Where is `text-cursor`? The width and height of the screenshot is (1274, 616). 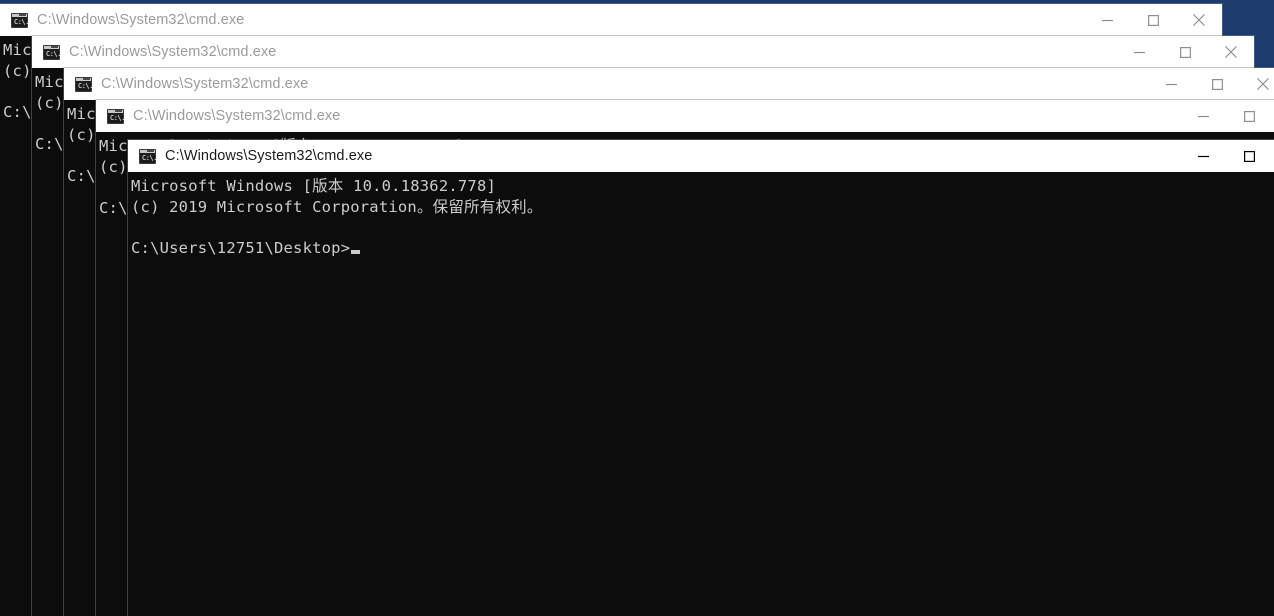
text-cursor is located at coordinates (356, 251).